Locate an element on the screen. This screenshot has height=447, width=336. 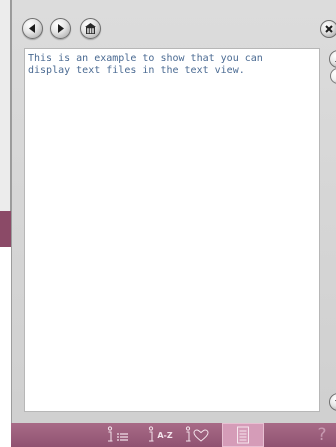
close-icon is located at coordinates (329, 29).